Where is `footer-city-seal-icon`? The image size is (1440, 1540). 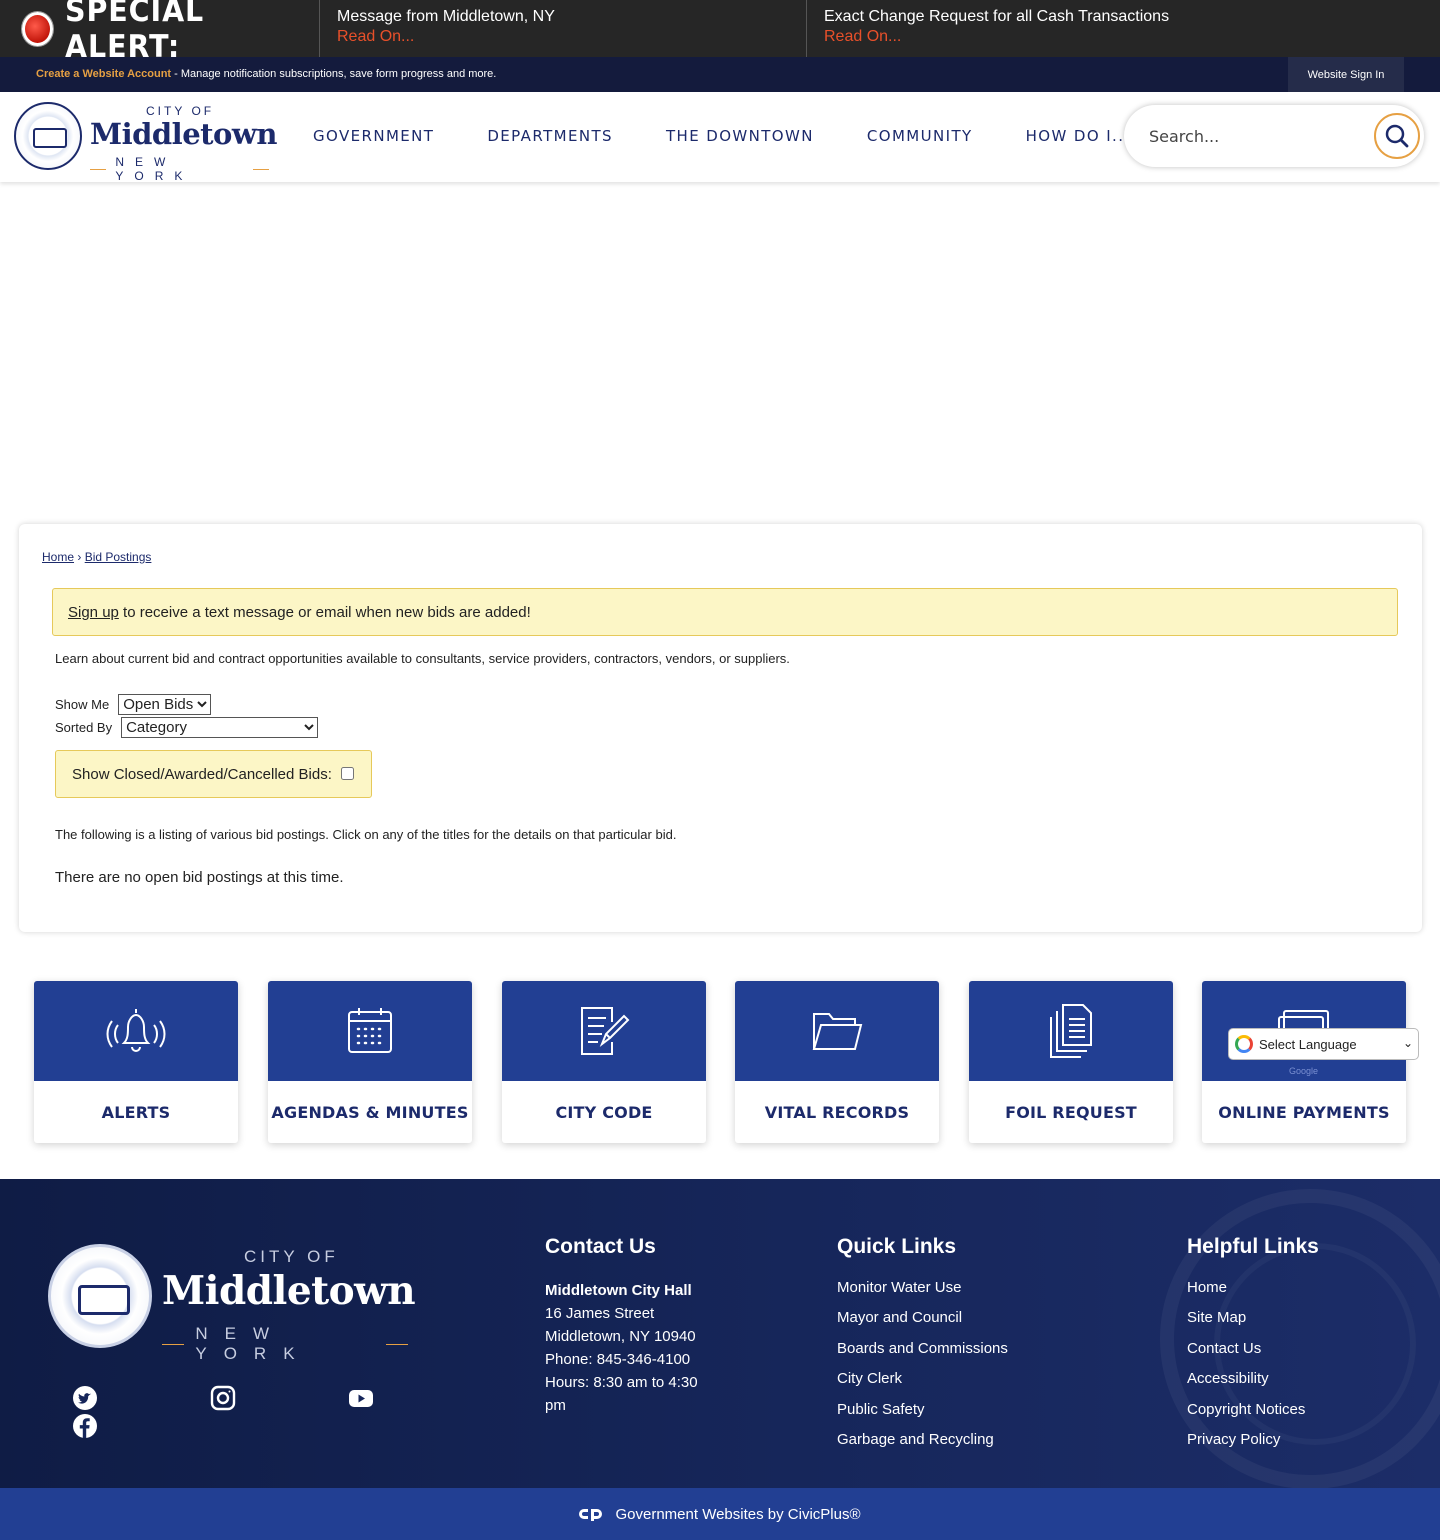
footer-city-seal-icon is located at coordinates (100, 1296).